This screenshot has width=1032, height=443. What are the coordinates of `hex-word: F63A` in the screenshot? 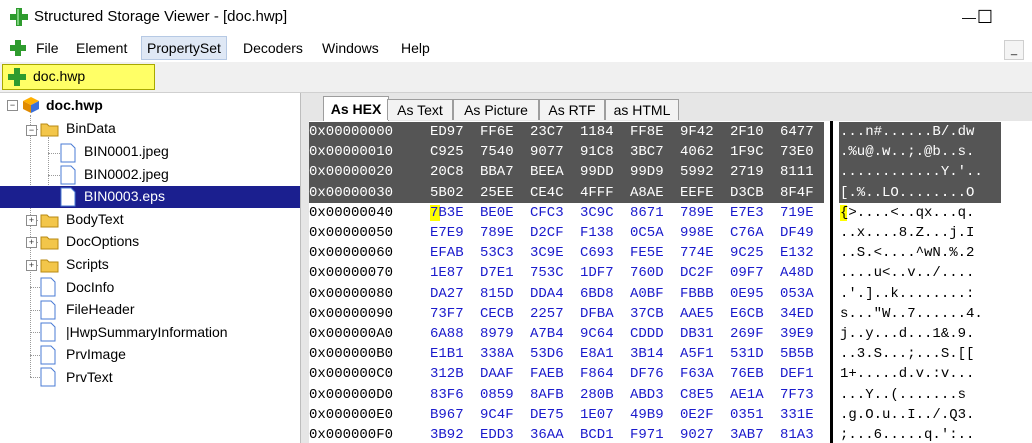 It's located at (697, 374).